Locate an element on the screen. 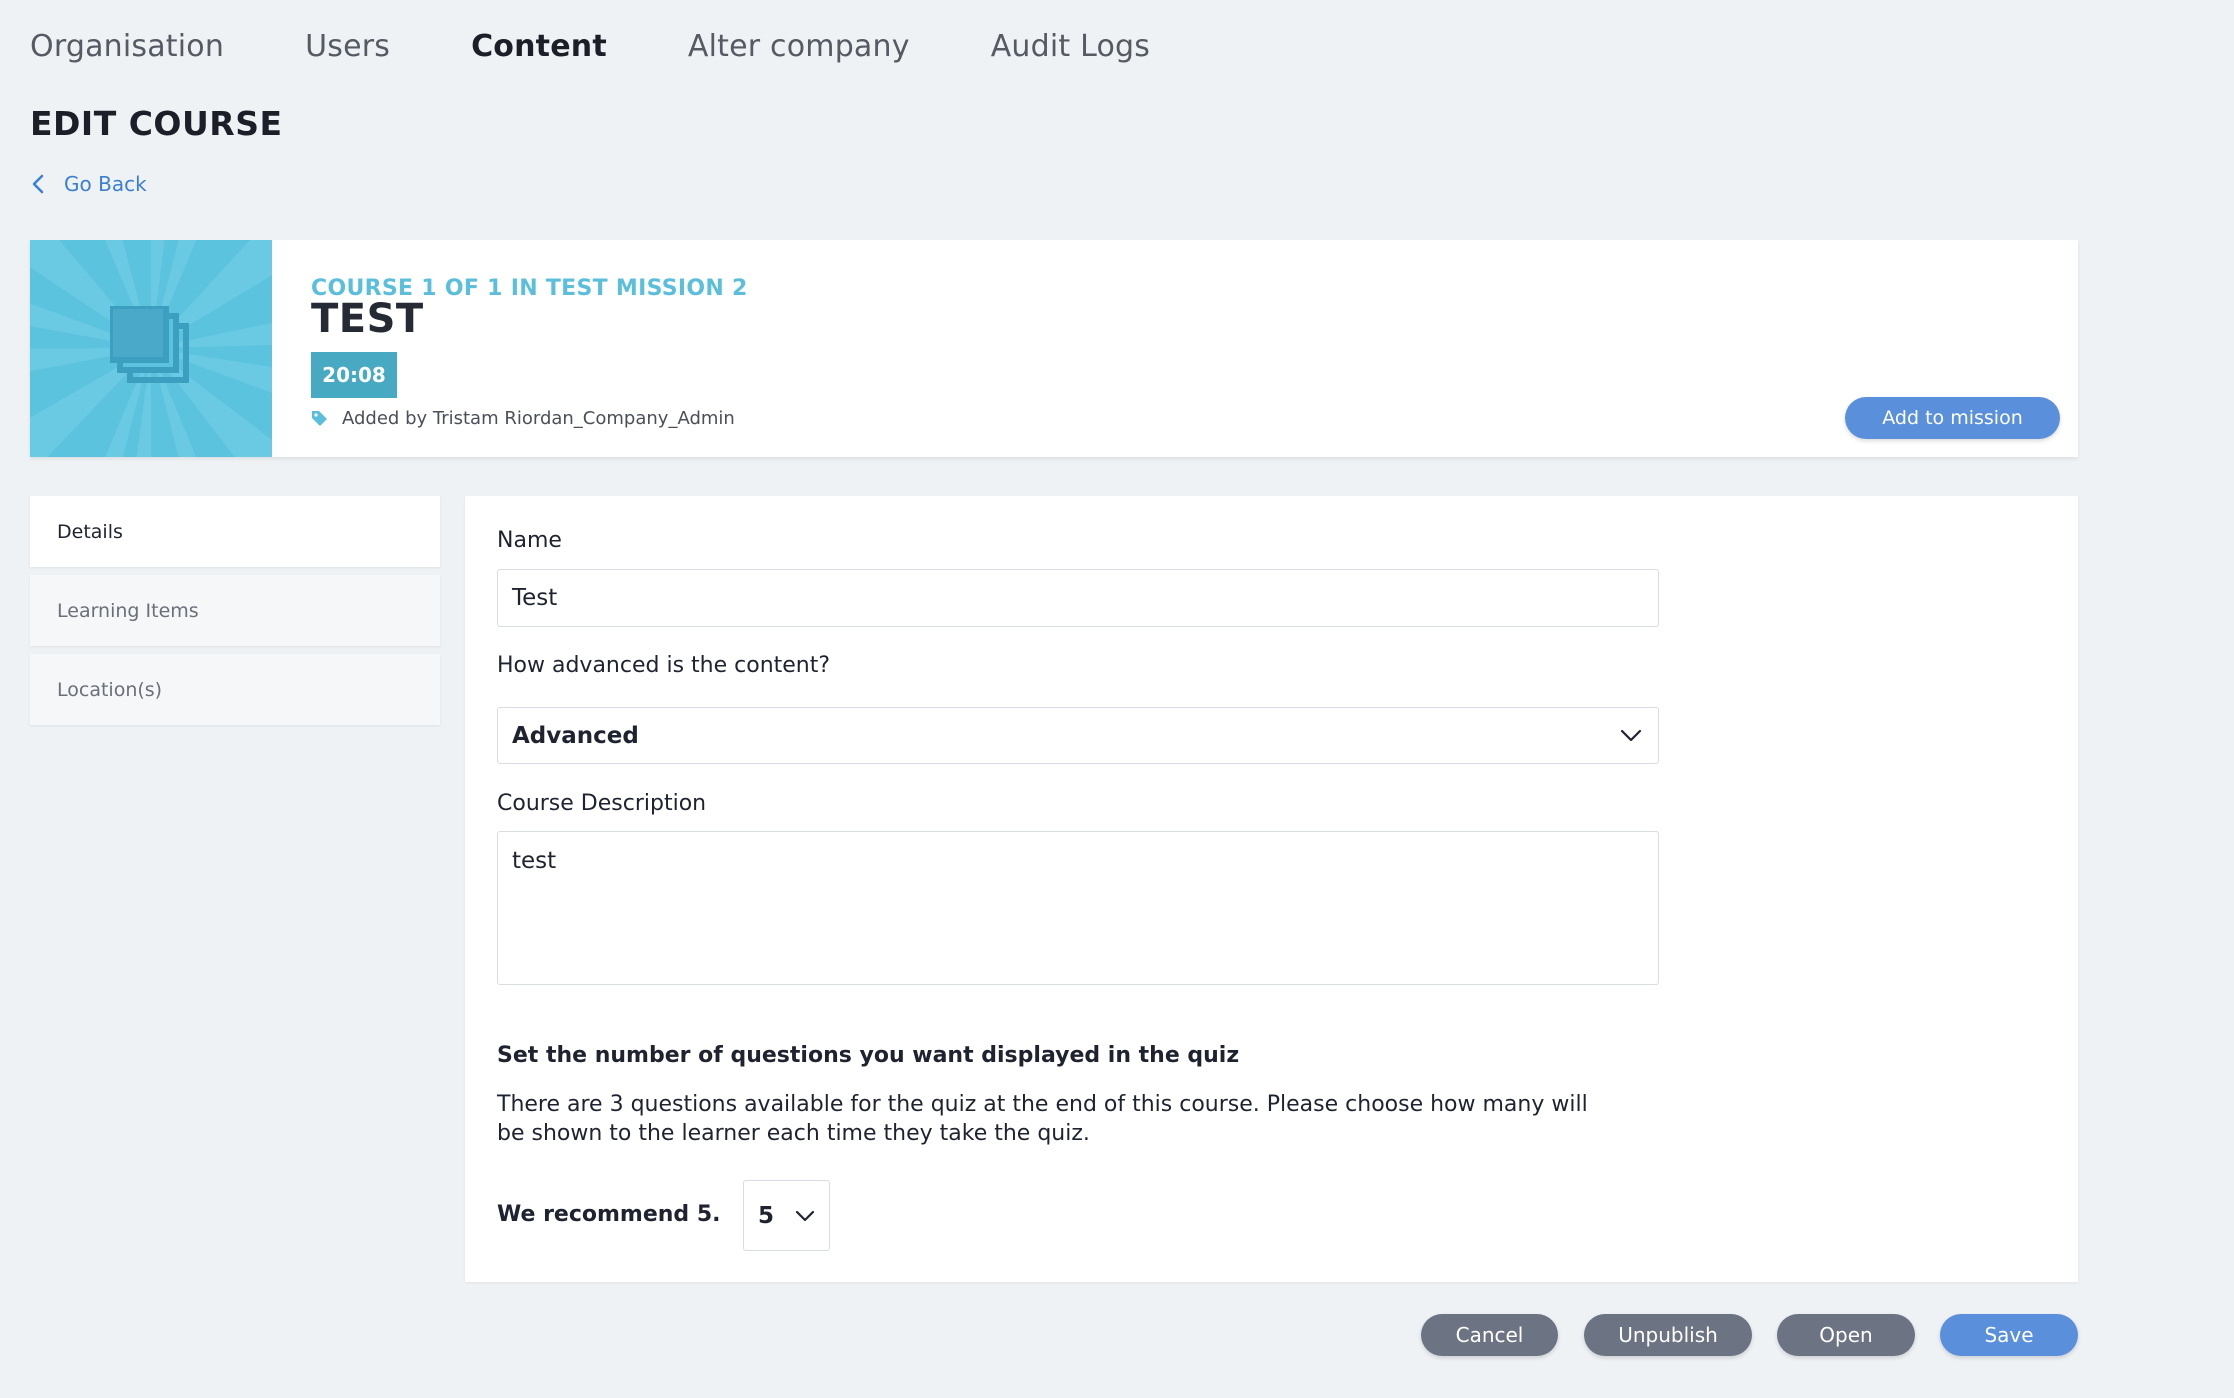 This screenshot has width=2234, height=1398. go-back-label: Go Back is located at coordinates (105, 184).